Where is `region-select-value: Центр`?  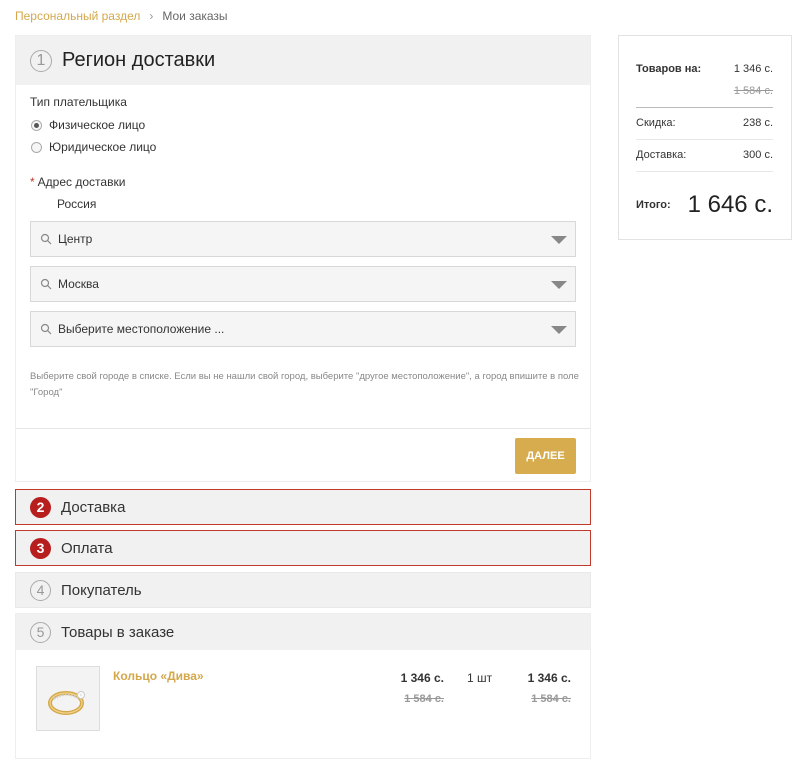 region-select-value: Центр is located at coordinates (75, 239).